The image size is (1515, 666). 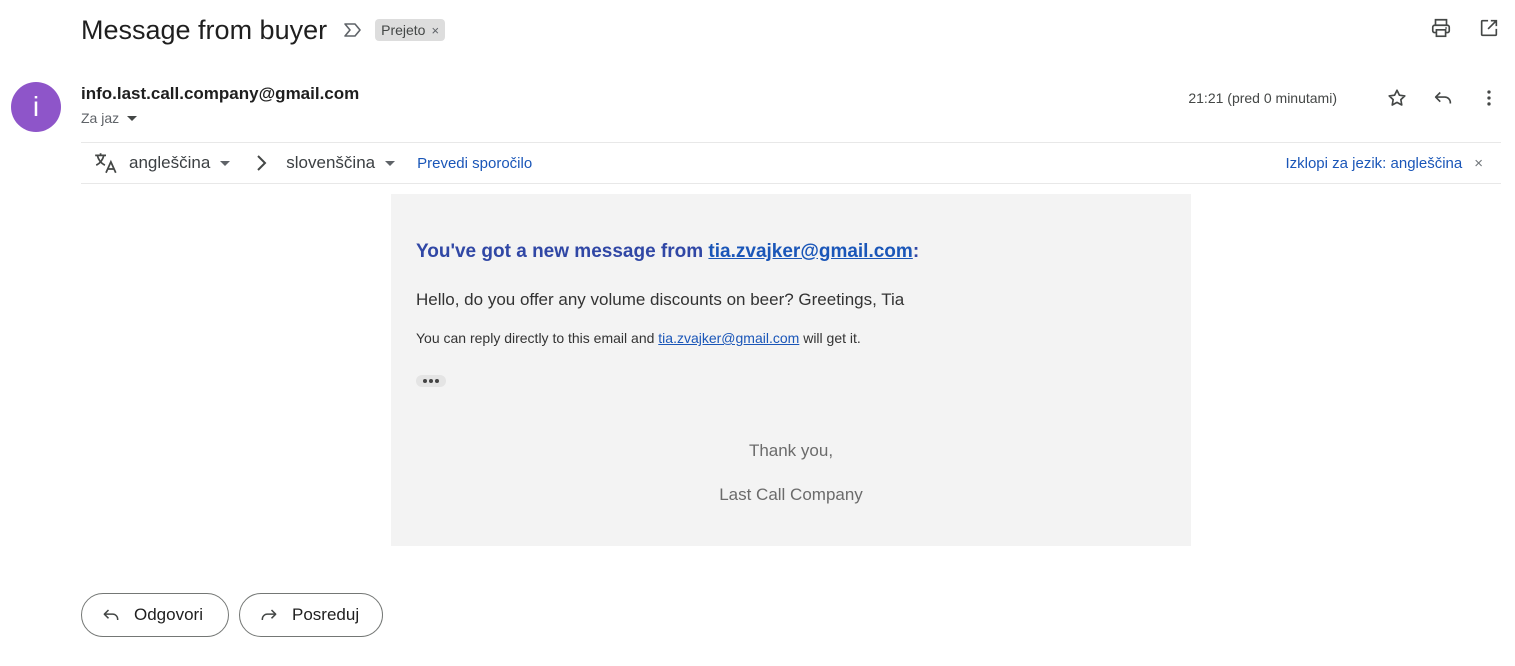 What do you see at coordinates (106, 163) in the screenshot?
I see `translate-icon` at bounding box center [106, 163].